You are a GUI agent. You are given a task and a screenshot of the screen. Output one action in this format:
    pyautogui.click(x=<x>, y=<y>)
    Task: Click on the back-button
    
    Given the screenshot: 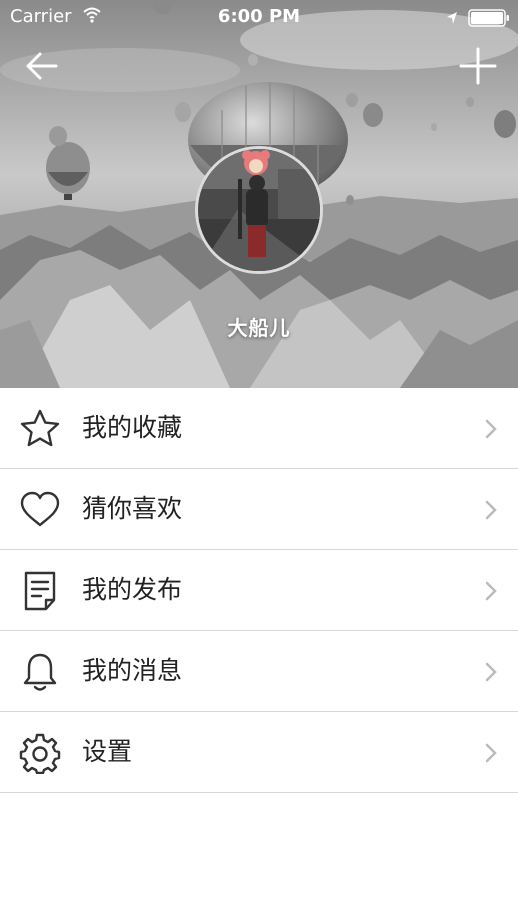 What is the action you would take?
    pyautogui.click(x=41, y=66)
    